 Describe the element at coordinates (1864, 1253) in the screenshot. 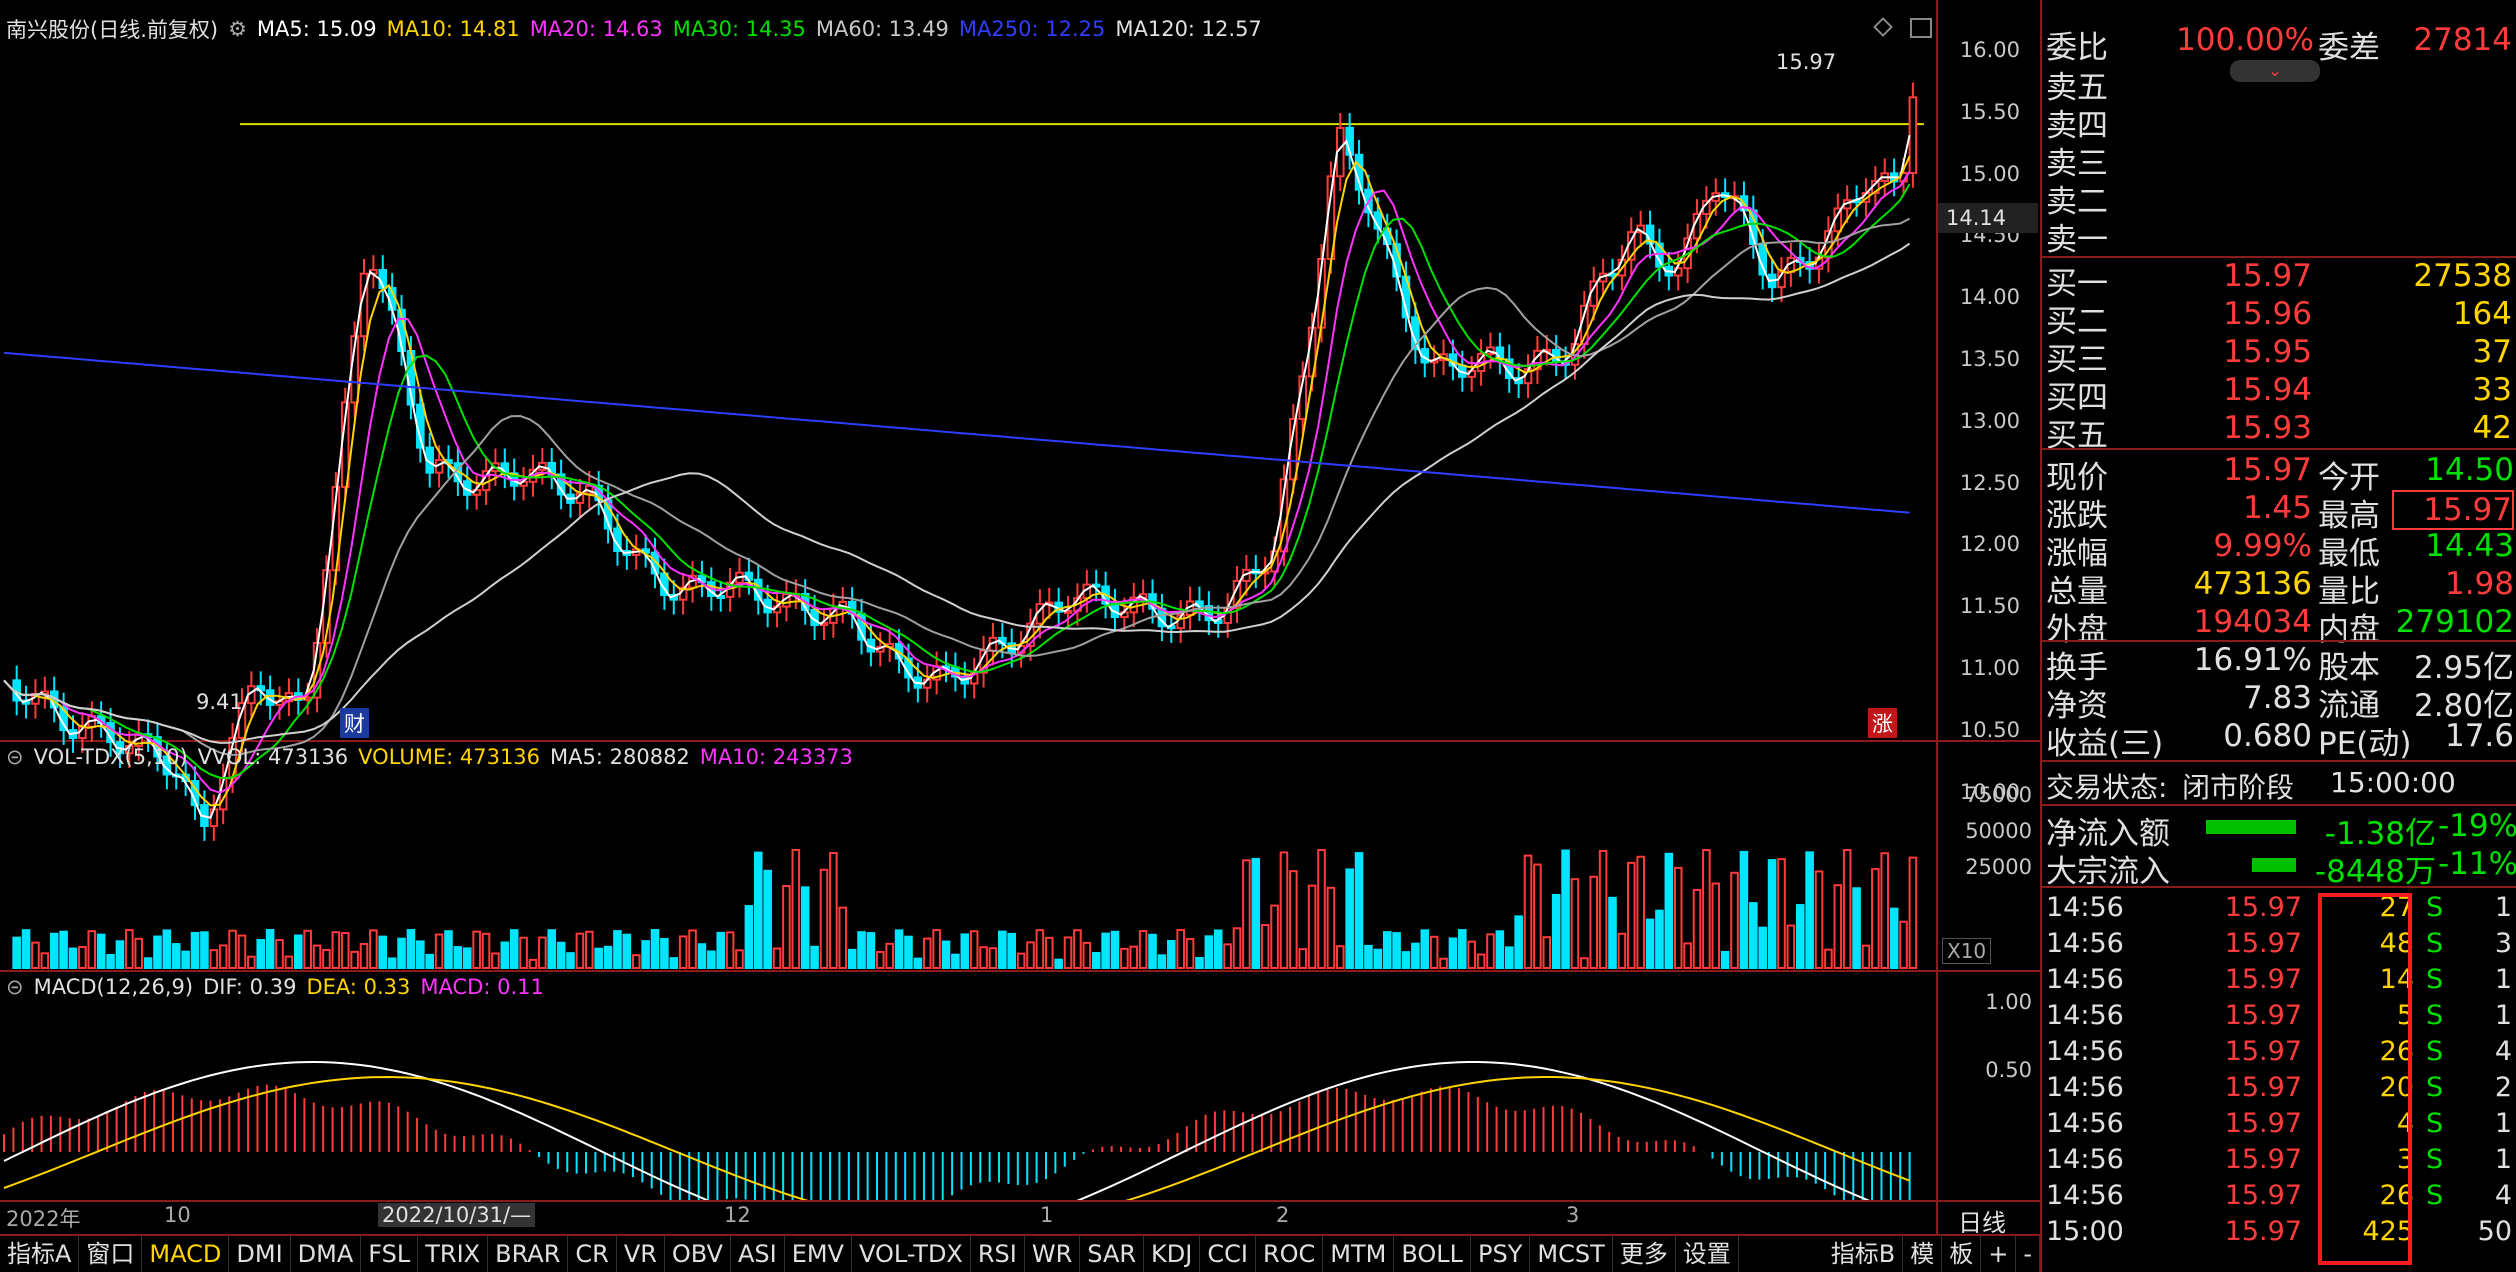

I see `indicator-tab-right: 指标B` at that location.